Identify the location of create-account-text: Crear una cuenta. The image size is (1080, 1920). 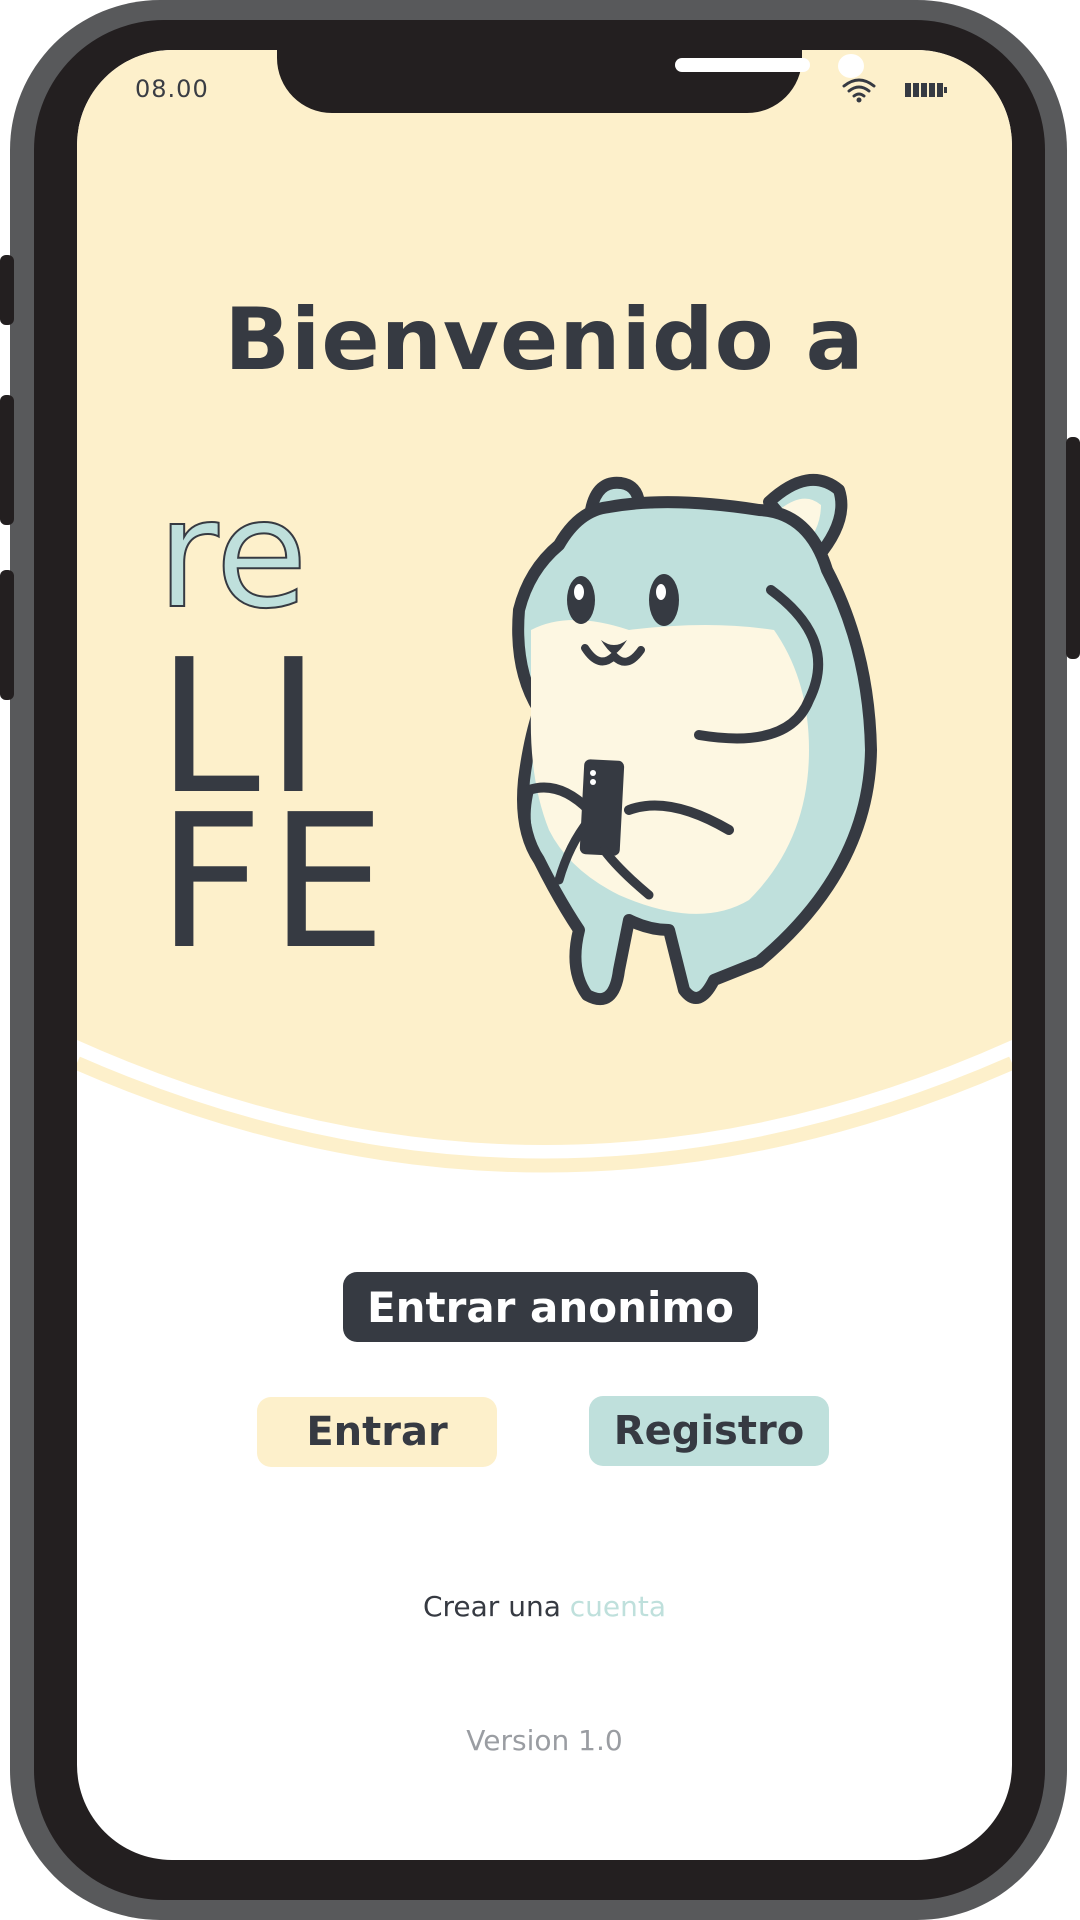
(544, 1606).